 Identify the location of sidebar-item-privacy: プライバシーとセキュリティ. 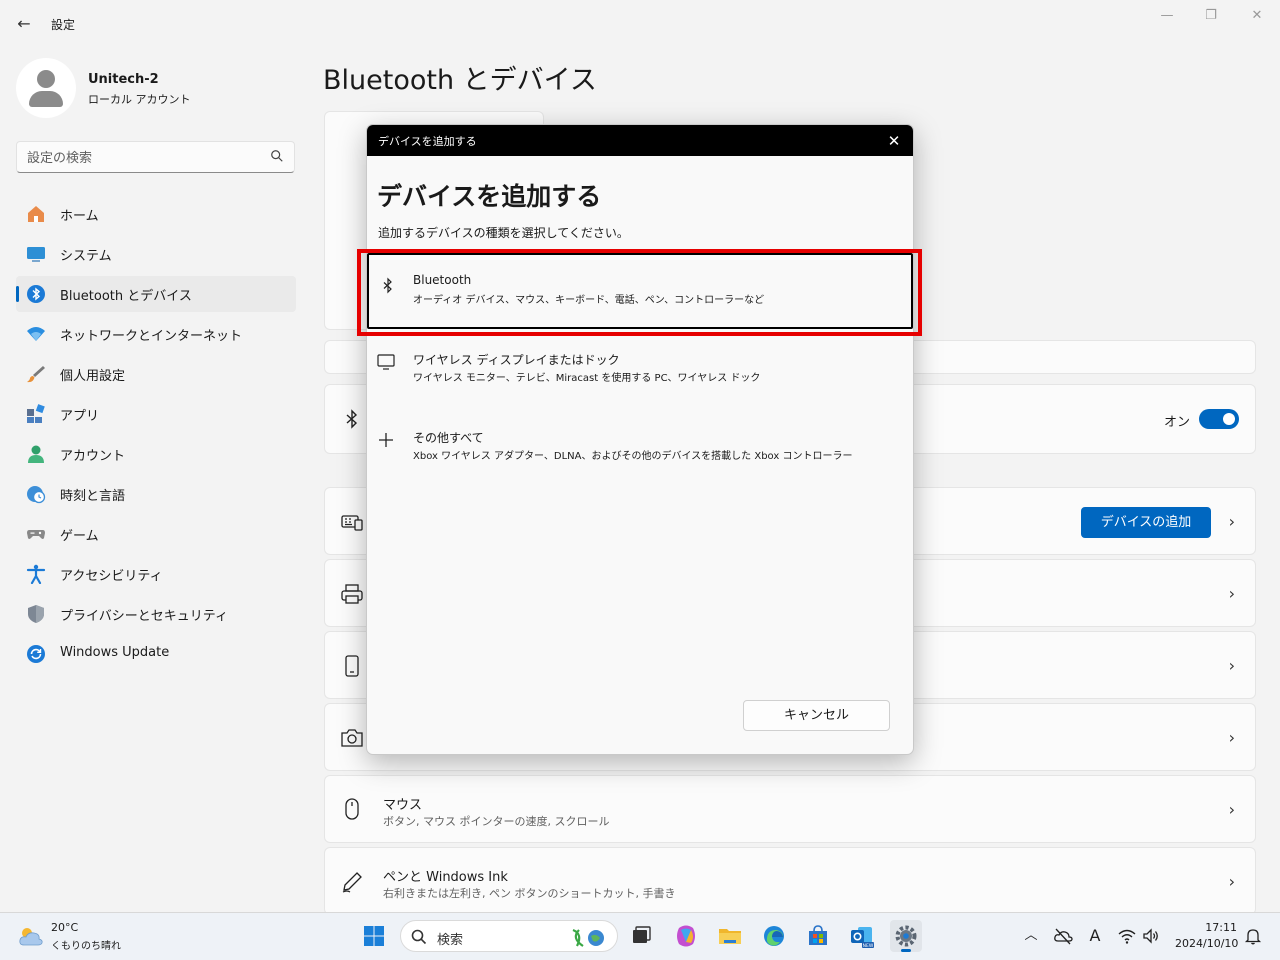
(156, 614).